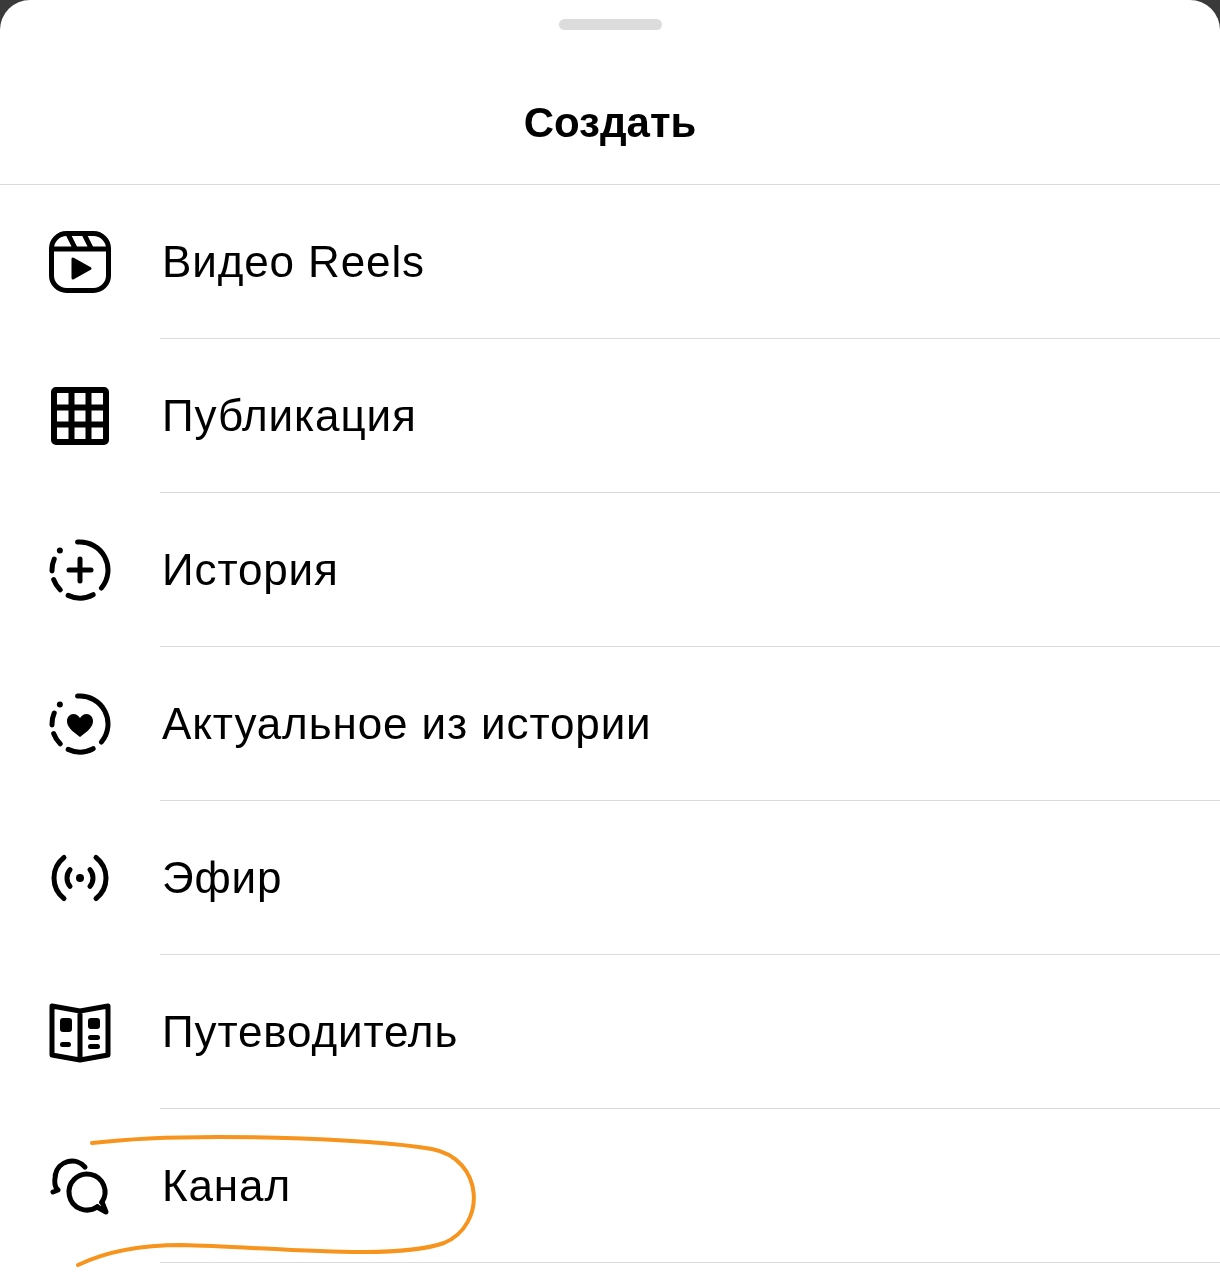 This screenshot has width=1220, height=1280. What do you see at coordinates (610, 123) in the screenshot?
I see `sheet-title: Создать` at bounding box center [610, 123].